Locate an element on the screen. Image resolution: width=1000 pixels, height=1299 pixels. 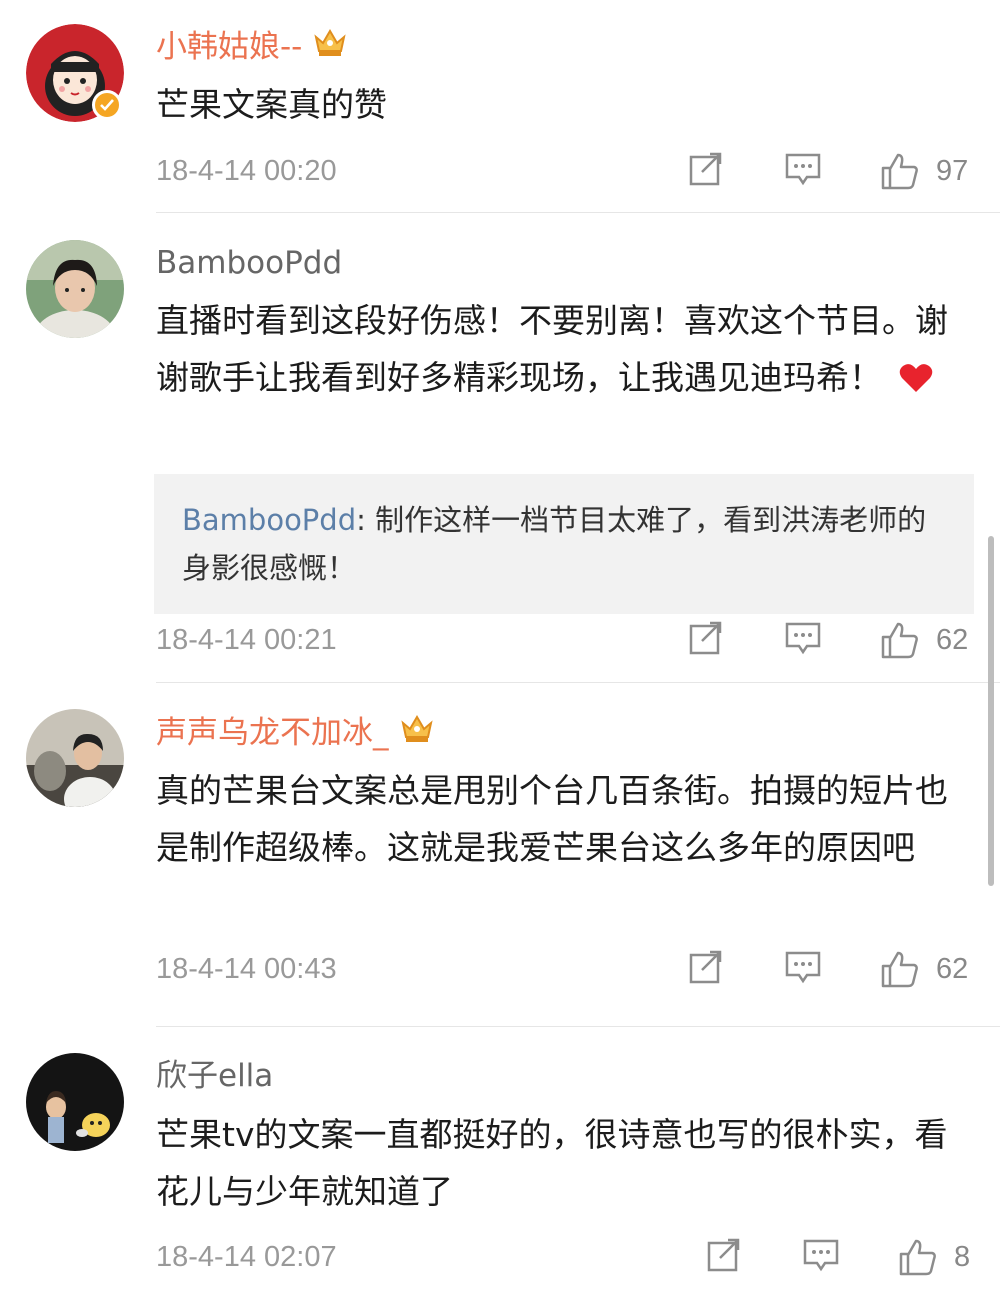
comment-meta: 18-4-14 02:07 8 is located at coordinates (566, 1257).